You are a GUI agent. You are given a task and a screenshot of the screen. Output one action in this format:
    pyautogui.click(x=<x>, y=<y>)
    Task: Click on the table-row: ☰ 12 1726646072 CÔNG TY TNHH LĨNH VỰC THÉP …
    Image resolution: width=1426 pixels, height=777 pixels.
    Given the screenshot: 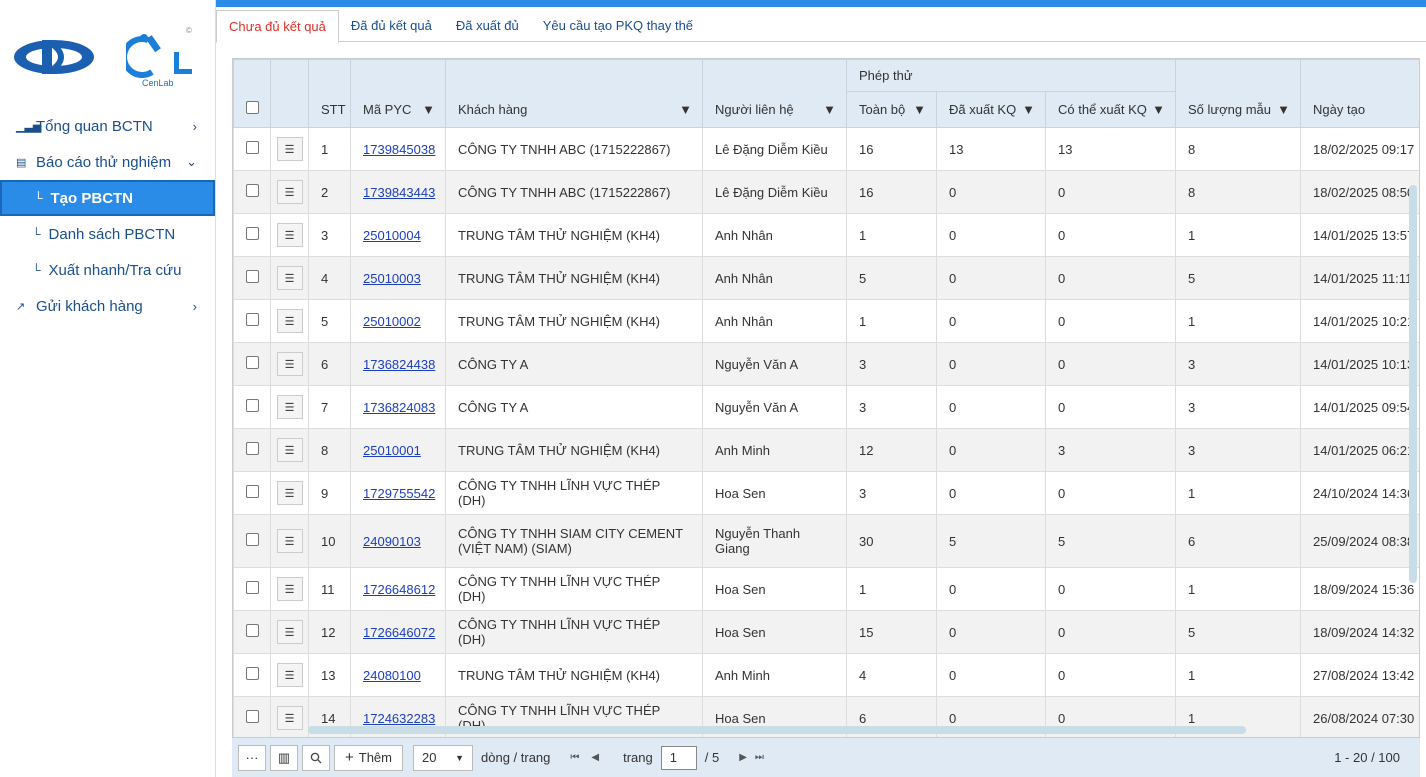 What is the action you would take?
    pyautogui.click(x=826, y=632)
    